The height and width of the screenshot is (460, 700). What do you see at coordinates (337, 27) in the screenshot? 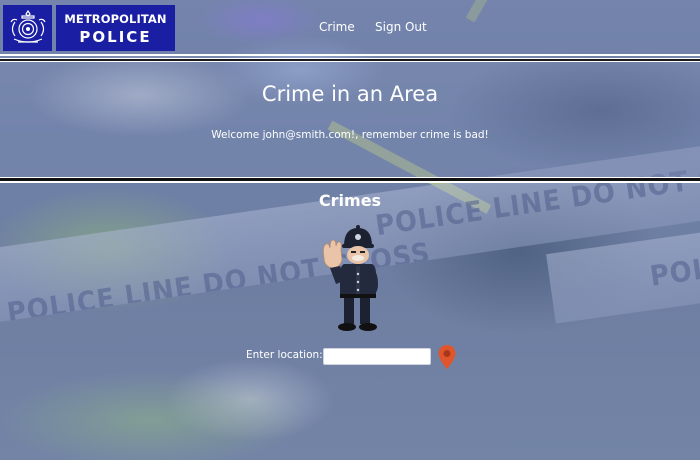
I see `nav-crime-link: Crime` at bounding box center [337, 27].